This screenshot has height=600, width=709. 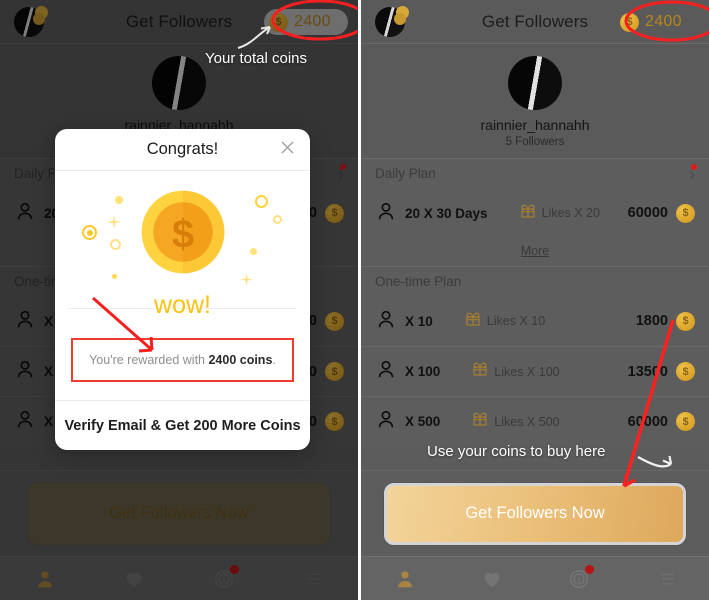 I want to click on plan-row-onetime-2: X 500 Likes X 500 60000 $, so click(x=535, y=421).